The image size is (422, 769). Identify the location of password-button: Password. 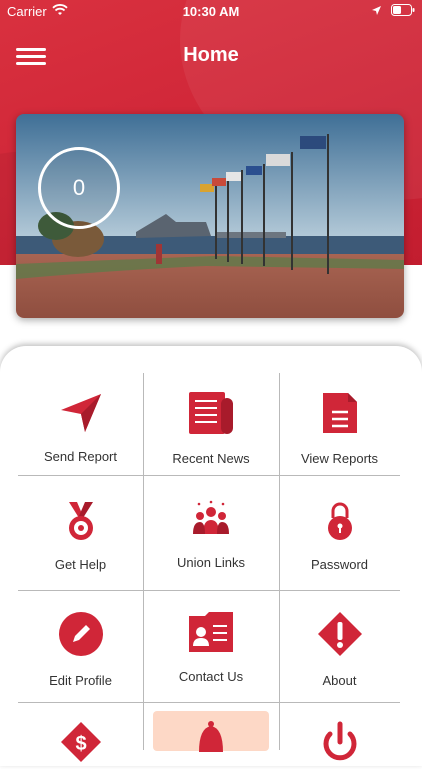
(339, 536).